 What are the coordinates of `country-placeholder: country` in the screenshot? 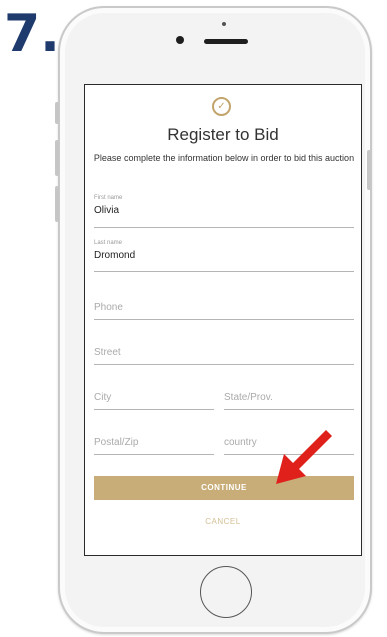 It's located at (240, 442).